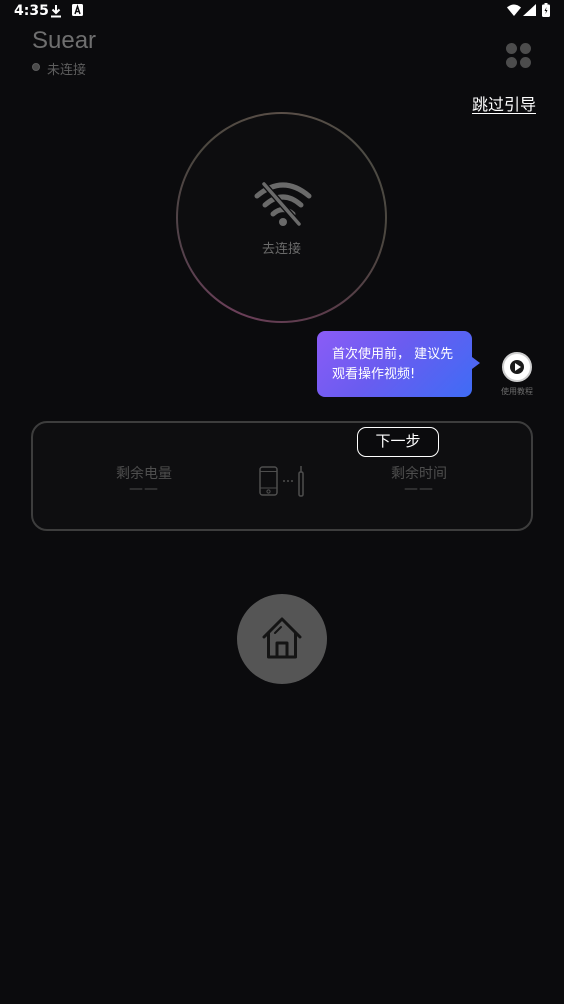 This screenshot has height=1004, width=564. I want to click on cell-signal-icon, so click(529, 10).